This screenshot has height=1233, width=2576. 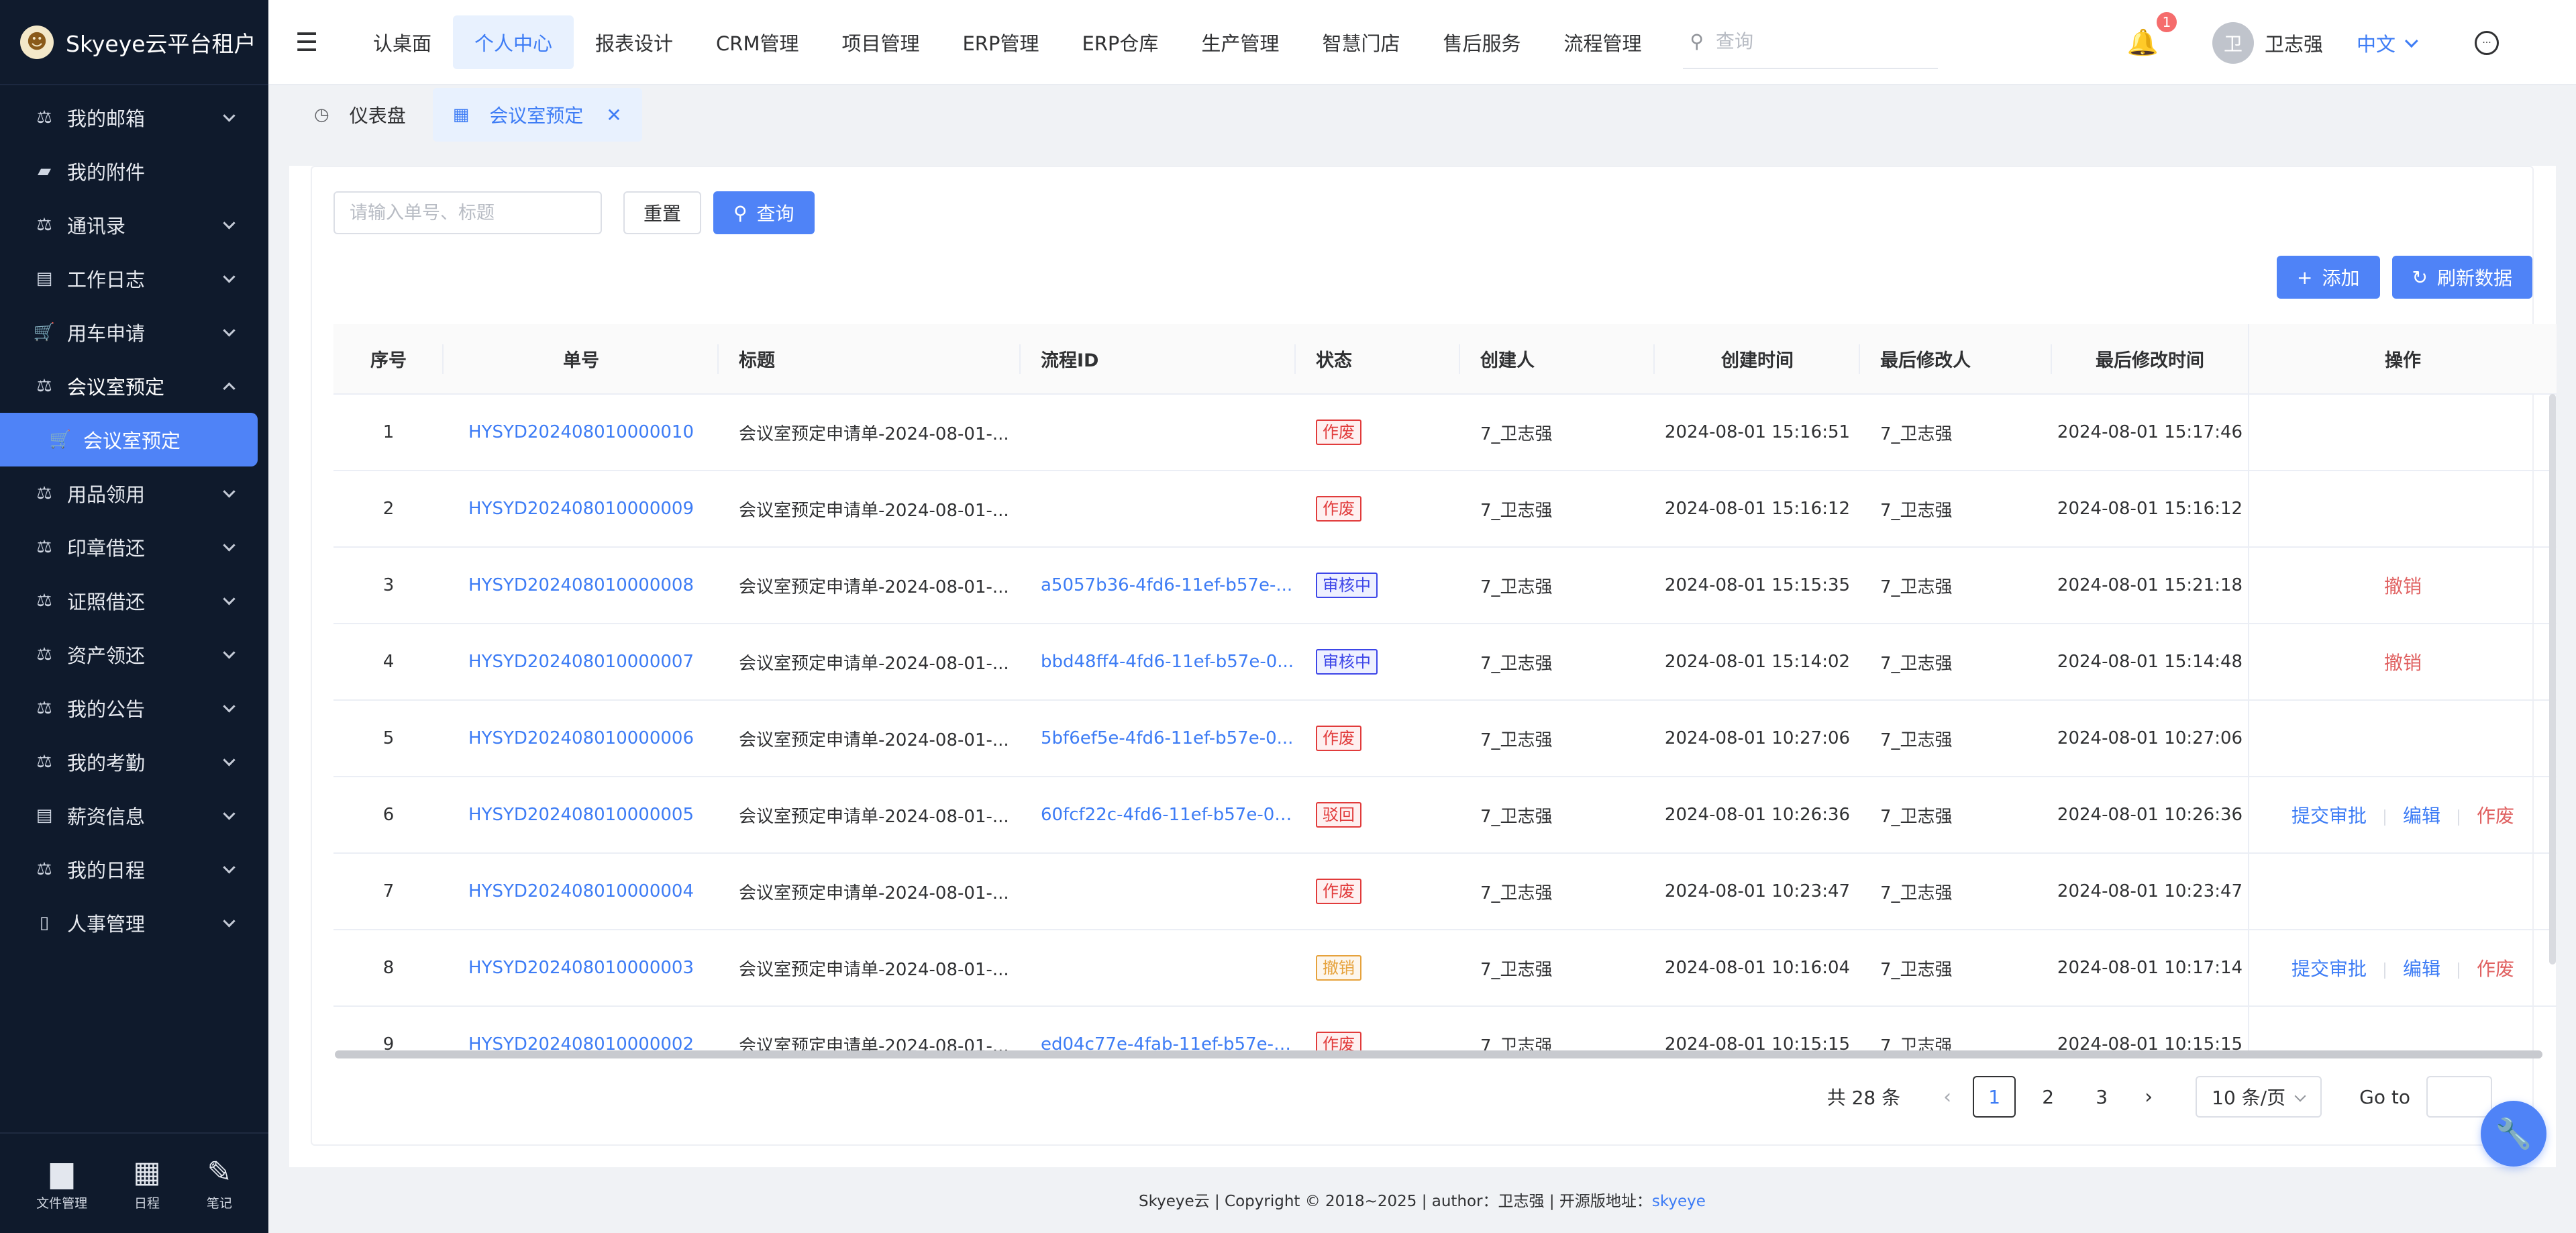 What do you see at coordinates (219, 1171) in the screenshot?
I see `edit-icon: ✎` at bounding box center [219, 1171].